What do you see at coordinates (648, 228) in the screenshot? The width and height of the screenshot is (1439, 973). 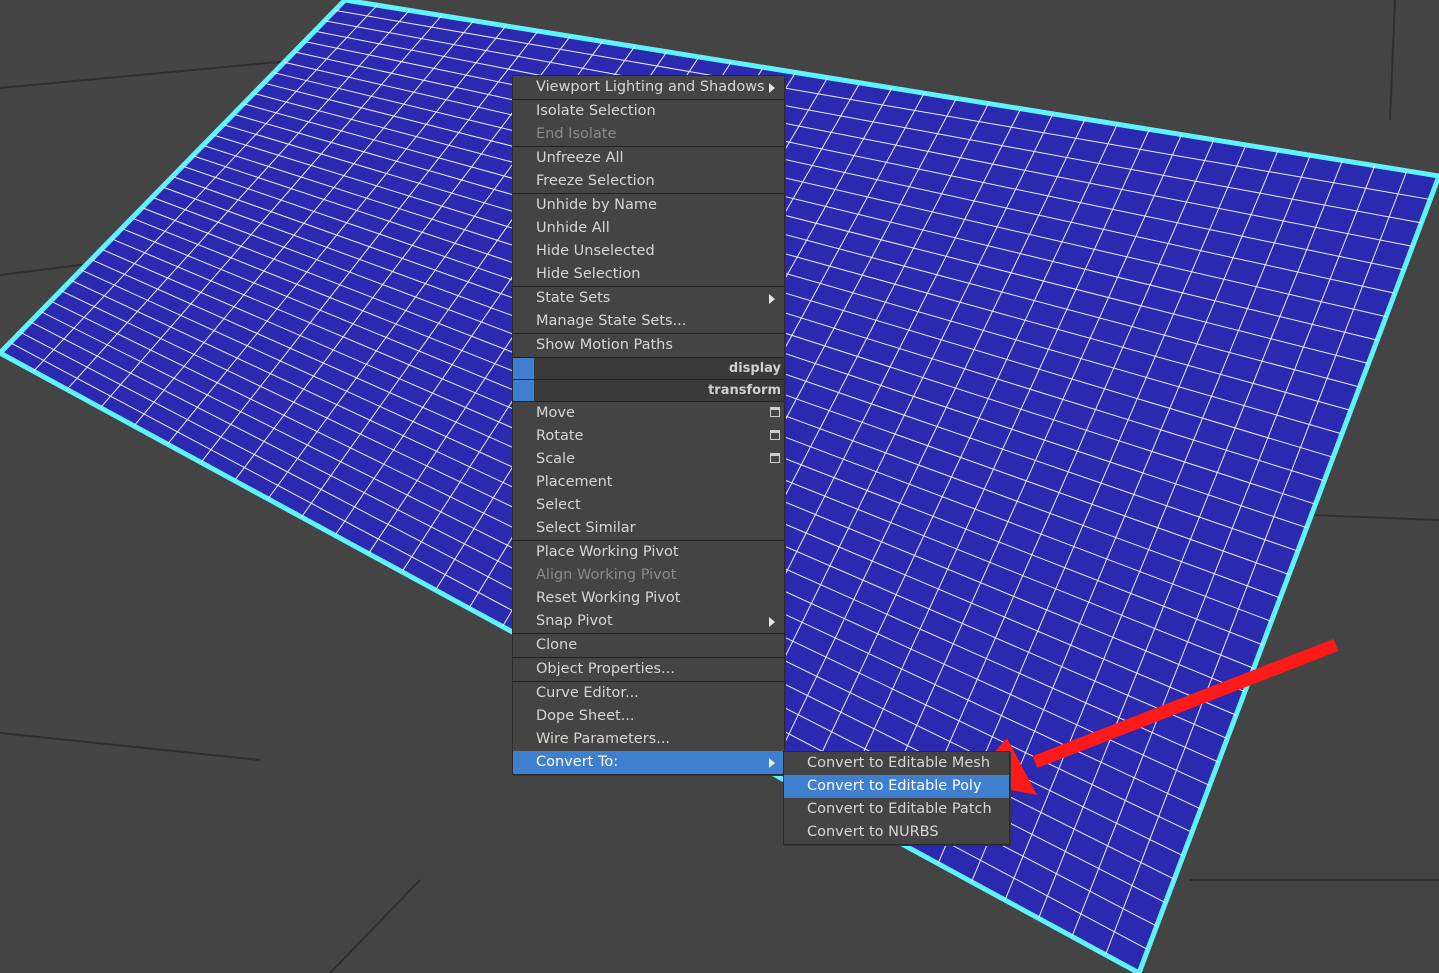 I see `menu-item-unhide-all: Unhide All` at bounding box center [648, 228].